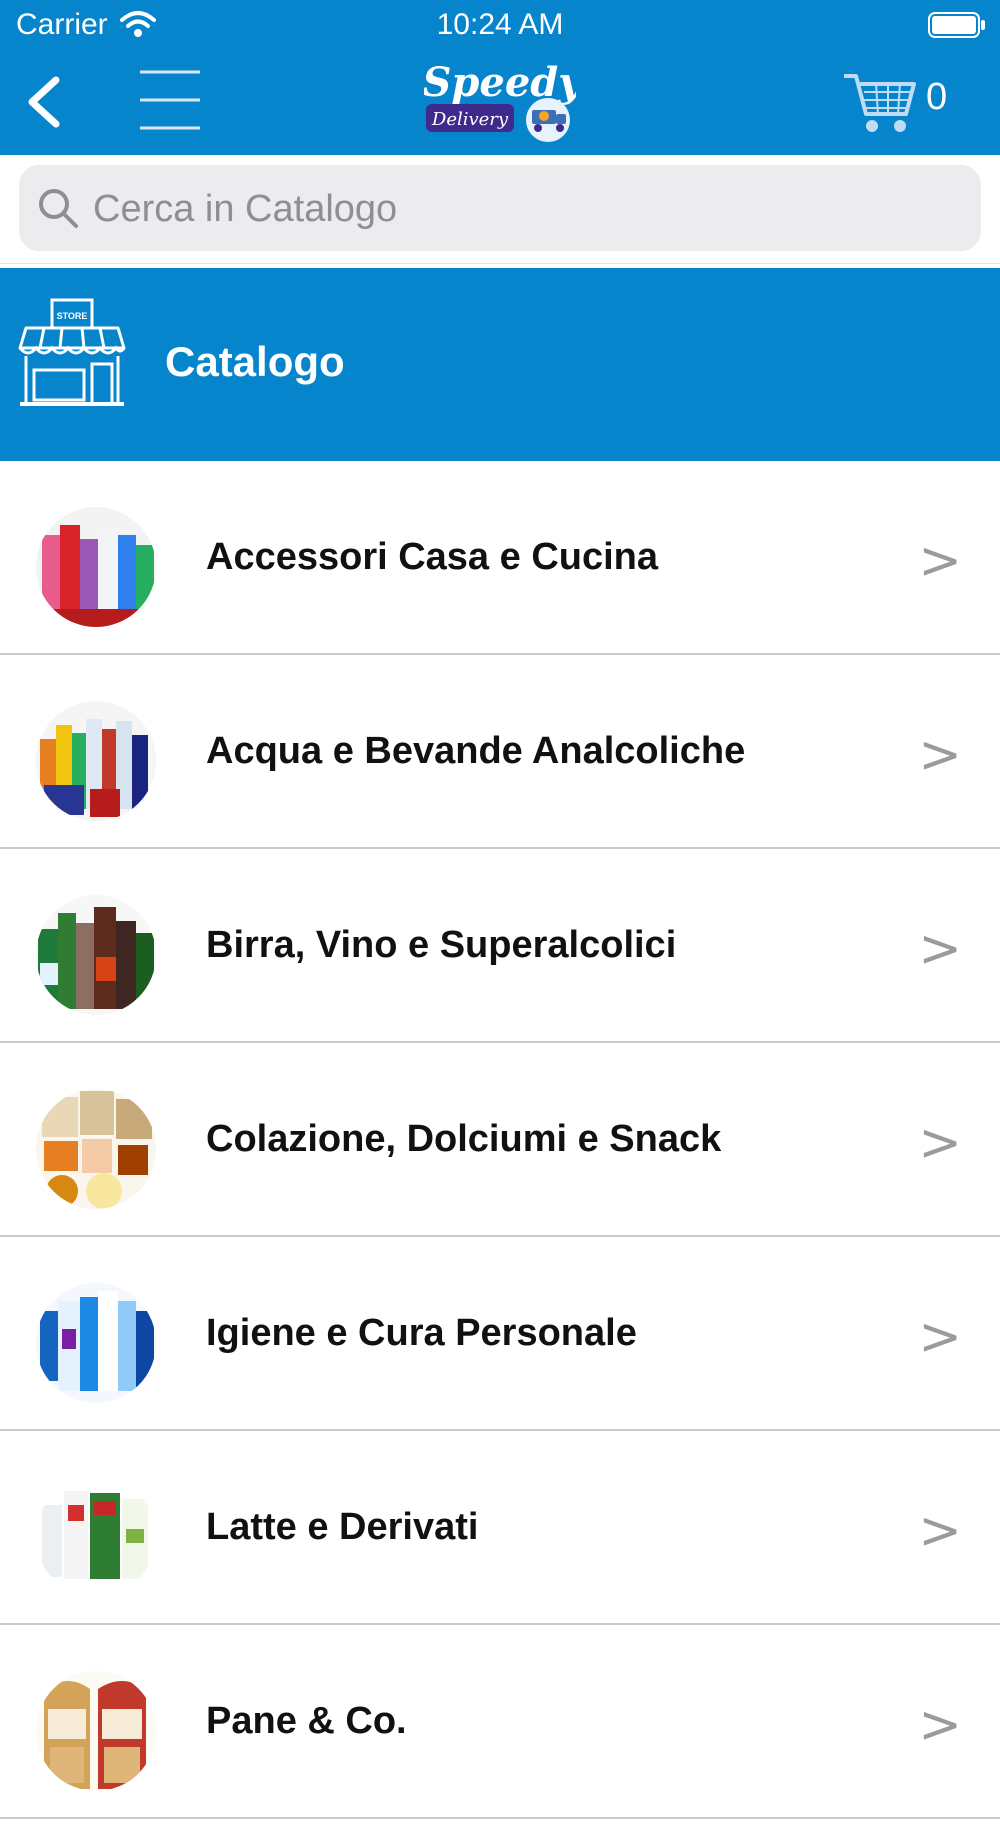 The image size is (1000, 1825). I want to click on back-button, so click(47, 102).